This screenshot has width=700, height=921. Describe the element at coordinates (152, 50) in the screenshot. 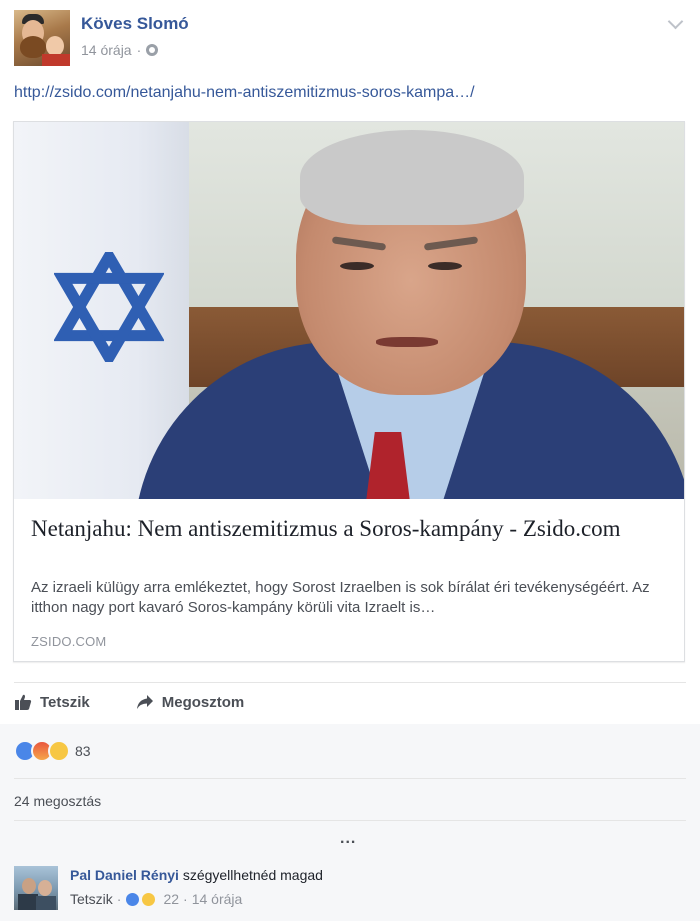

I see `globe-icon` at that location.